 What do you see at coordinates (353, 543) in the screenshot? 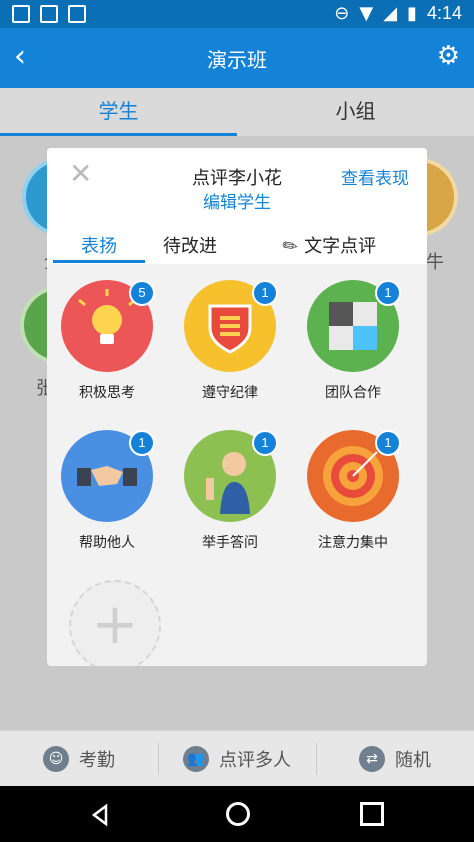
I see `praise-item-label: 注意力集中` at bounding box center [353, 543].